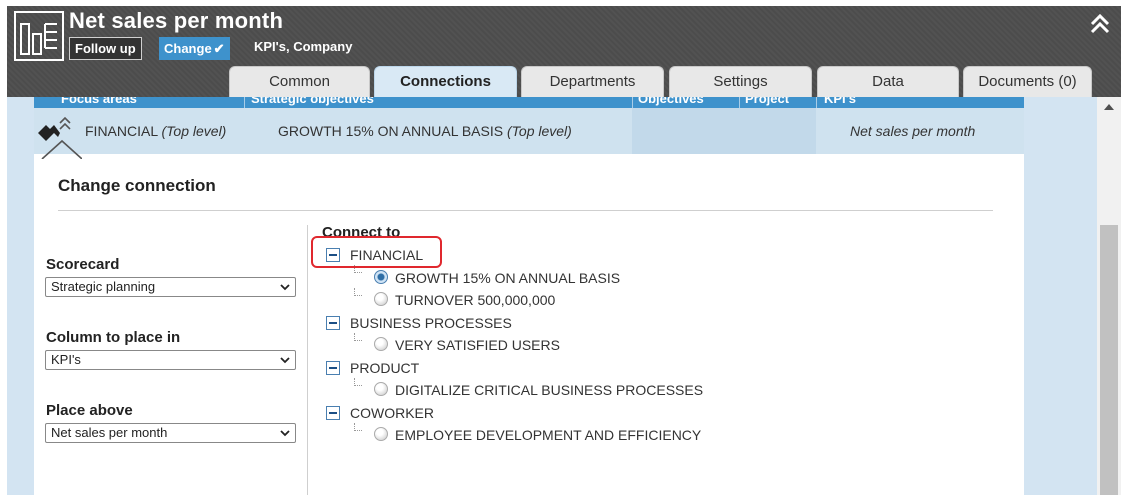 This screenshot has height=495, width=1121. Describe the element at coordinates (57, 135) in the screenshot. I see `wrench-icon` at that location.